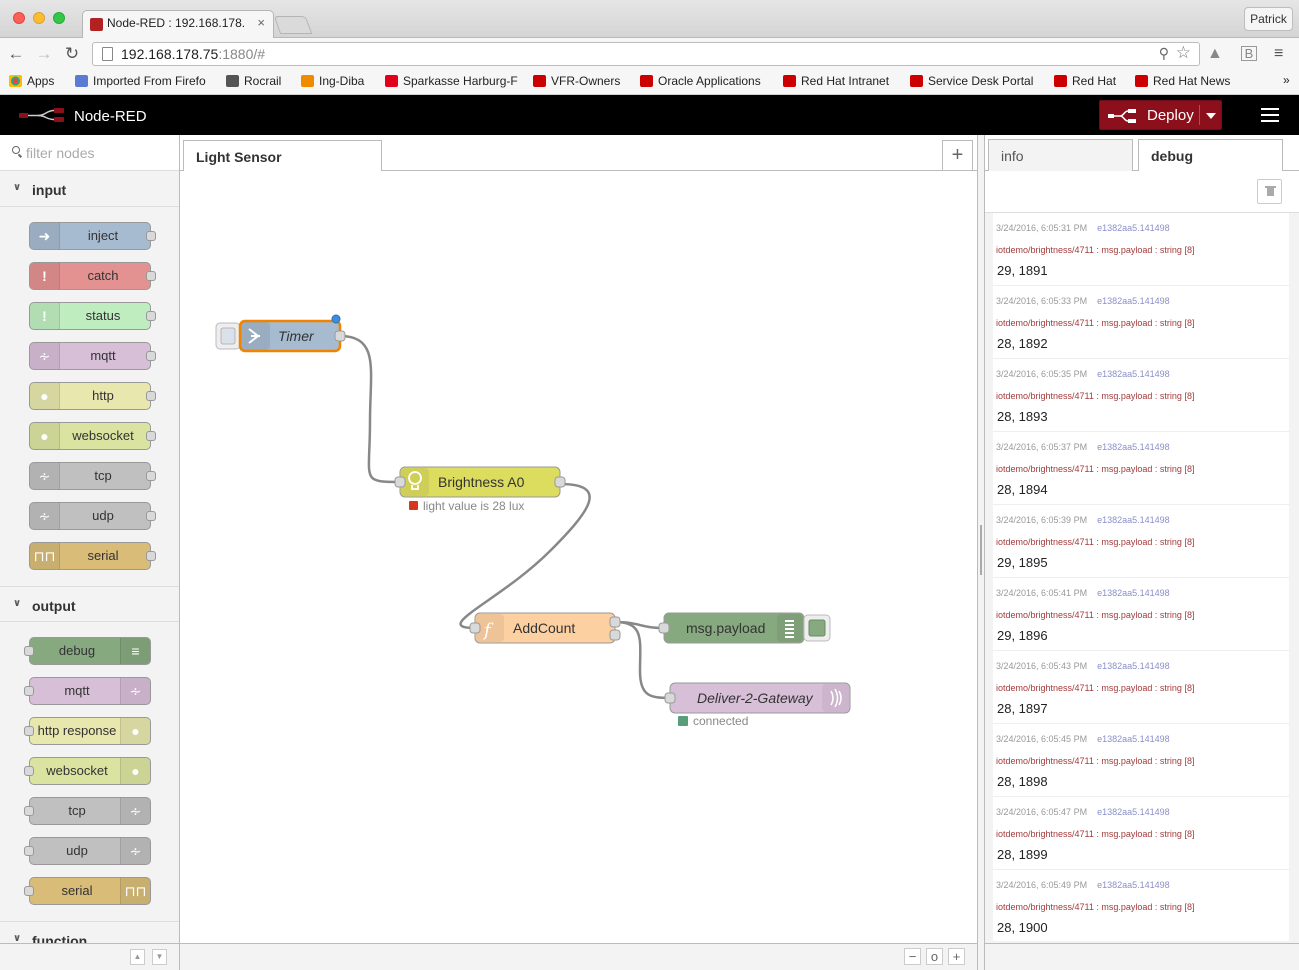 The image size is (1299, 970). Describe the element at coordinates (480, 489) in the screenshot. I see `flow-node-brightness: Brightness A0 light value is 28 lux` at that location.